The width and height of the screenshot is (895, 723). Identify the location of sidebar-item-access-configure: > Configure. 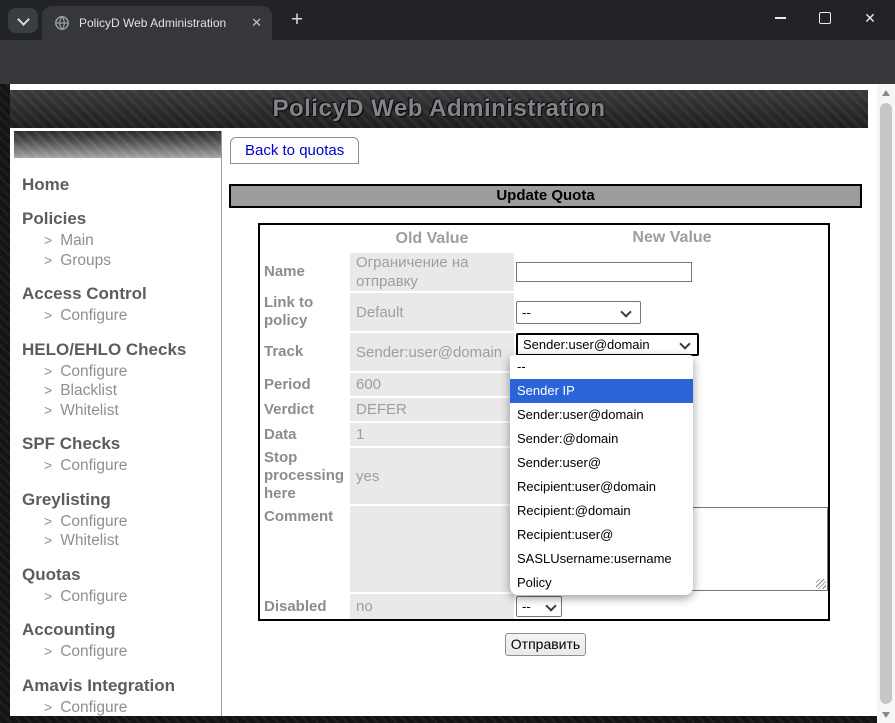
(121, 316).